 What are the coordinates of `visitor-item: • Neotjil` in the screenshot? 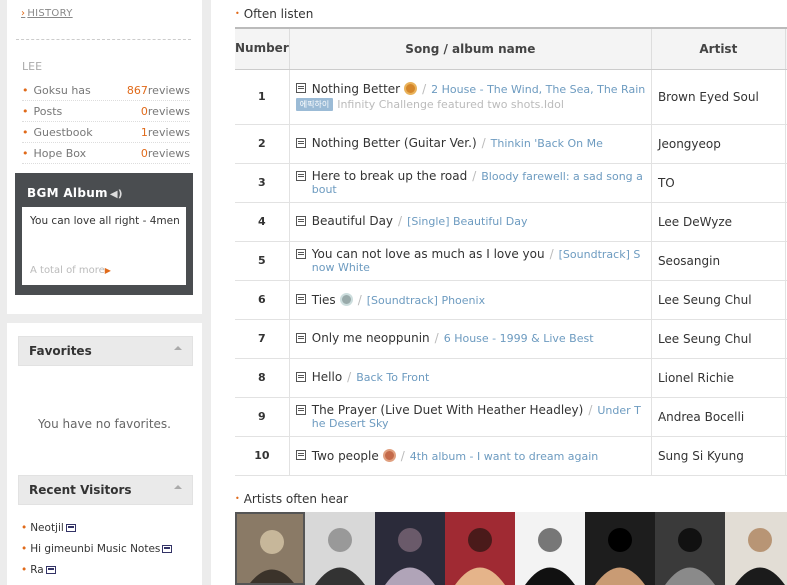 It's located at (108, 527).